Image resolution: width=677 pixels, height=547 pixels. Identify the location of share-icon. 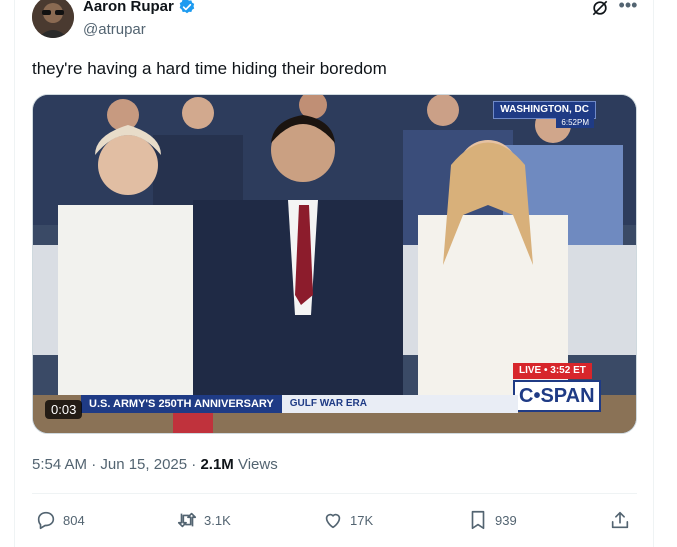
(620, 520).